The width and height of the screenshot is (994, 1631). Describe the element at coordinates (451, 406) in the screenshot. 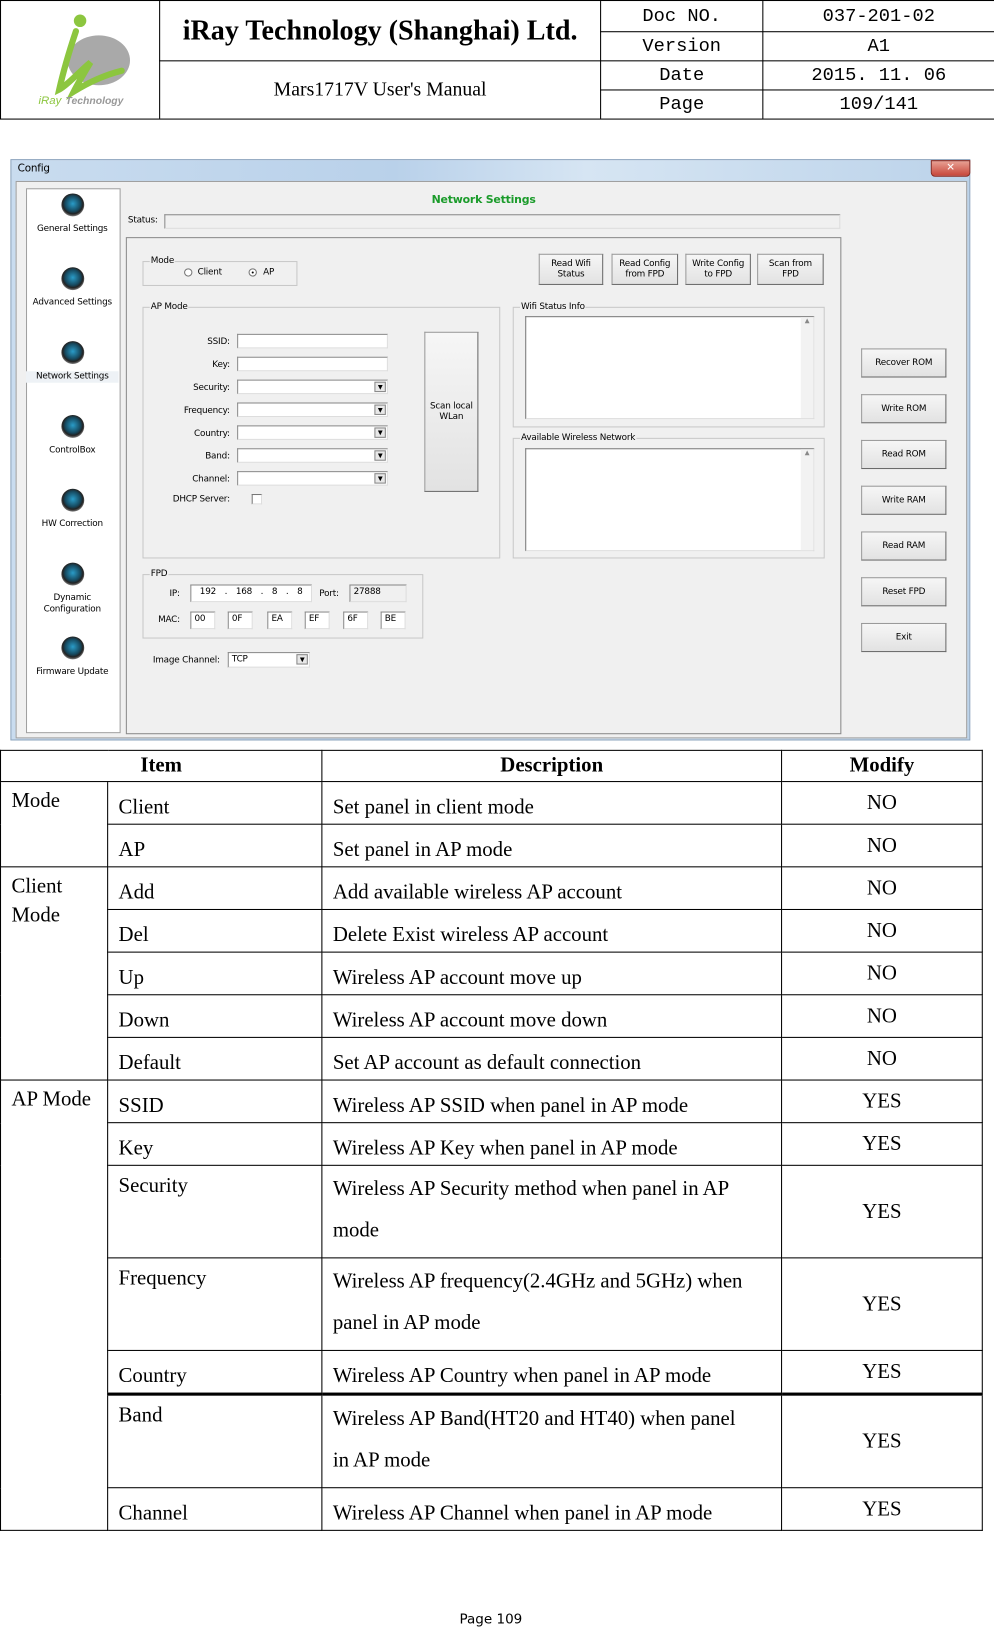

I see `button-label: Scan local` at that location.